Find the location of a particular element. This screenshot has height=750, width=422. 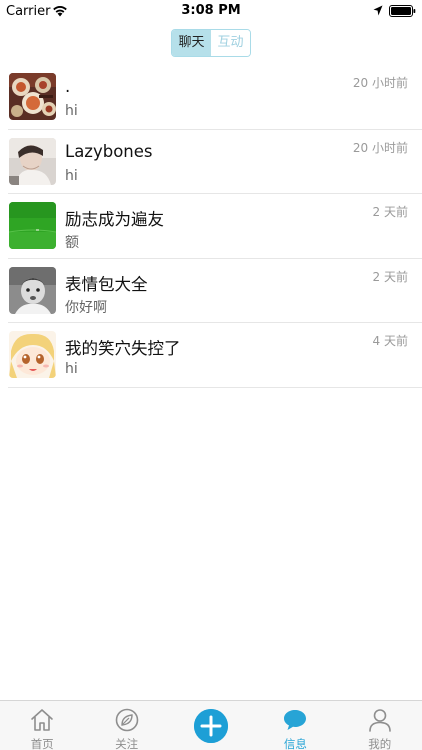

conversation-time: 4 天前 is located at coordinates (390, 341).